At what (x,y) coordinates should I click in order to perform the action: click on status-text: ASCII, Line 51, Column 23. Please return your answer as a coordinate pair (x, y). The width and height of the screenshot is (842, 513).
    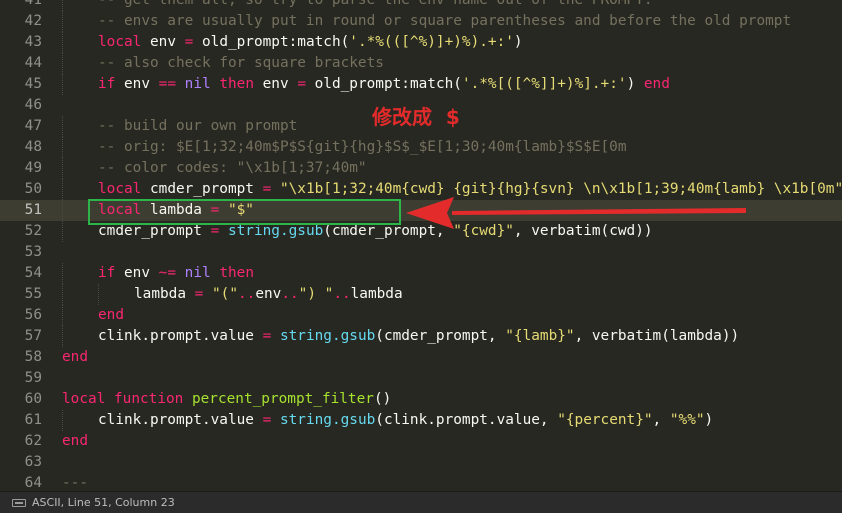
    Looking at the image, I should click on (103, 502).